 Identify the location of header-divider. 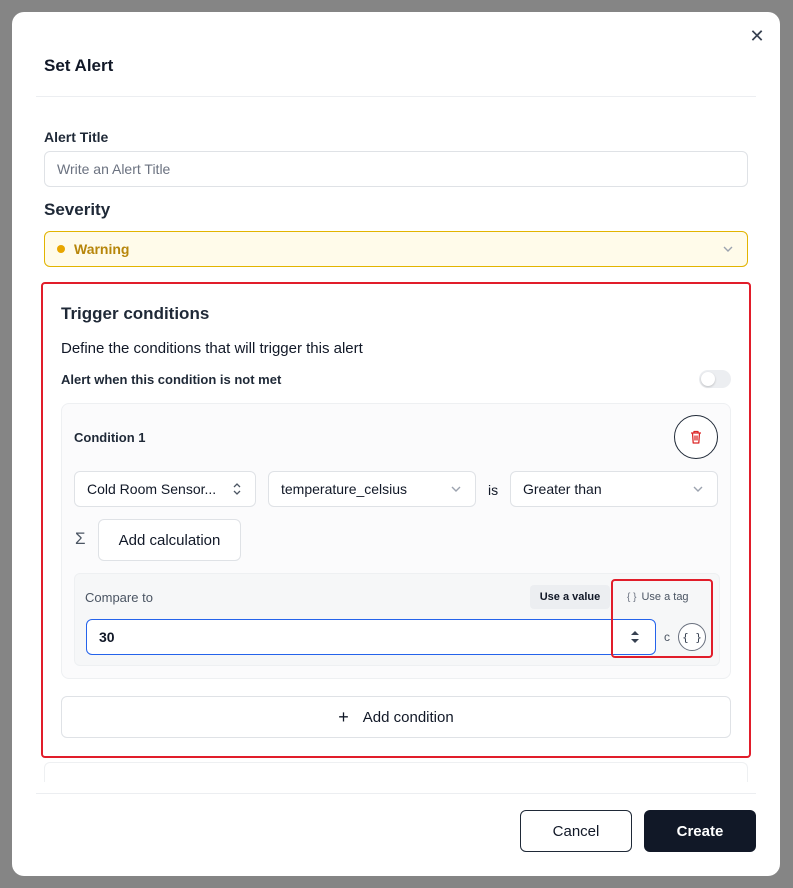
(396, 96).